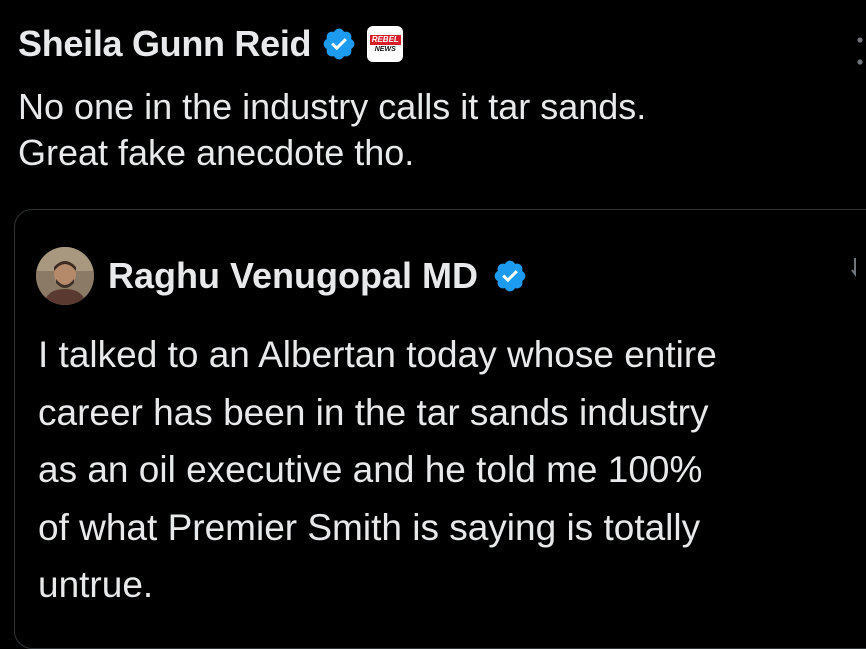 This screenshot has height=649, width=866. Describe the element at coordinates (65, 276) in the screenshot. I see `avatar` at that location.